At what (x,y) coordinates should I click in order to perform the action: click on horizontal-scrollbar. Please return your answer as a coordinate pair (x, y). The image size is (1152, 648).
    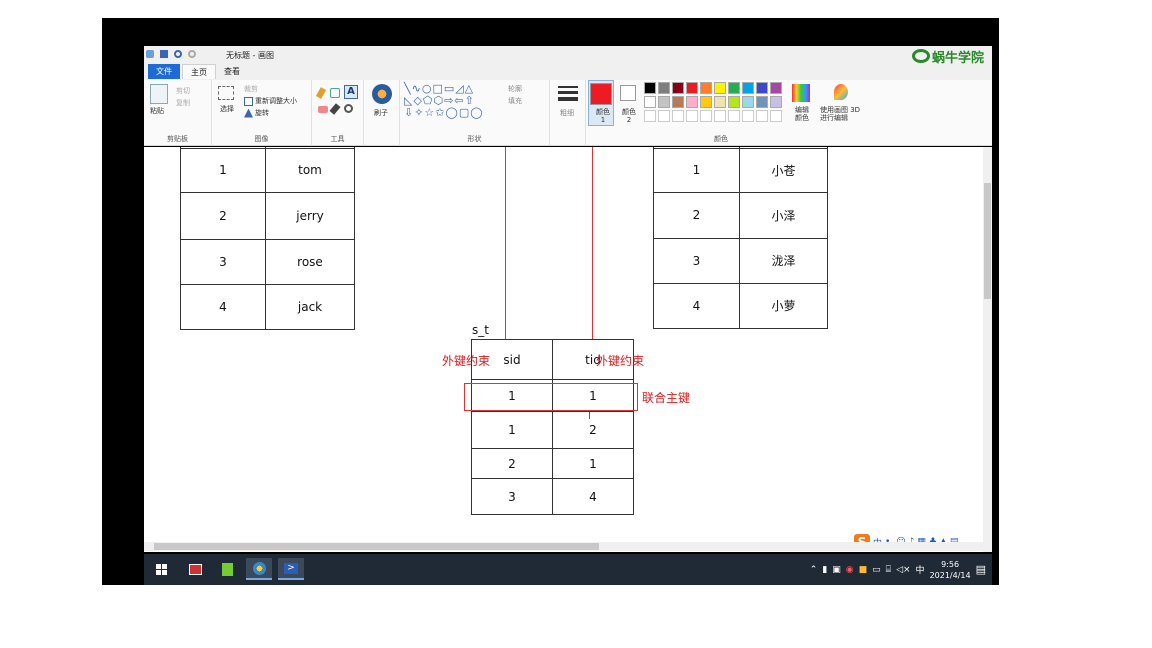
    Looking at the image, I should click on (568, 546).